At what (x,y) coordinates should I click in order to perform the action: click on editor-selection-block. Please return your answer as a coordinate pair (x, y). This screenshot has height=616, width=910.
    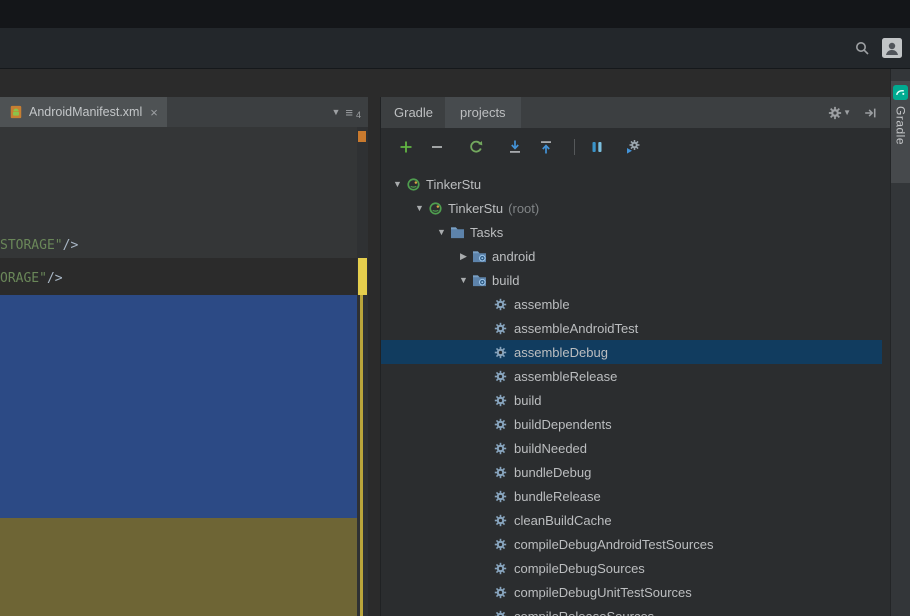
    Looking at the image, I should click on (178, 406).